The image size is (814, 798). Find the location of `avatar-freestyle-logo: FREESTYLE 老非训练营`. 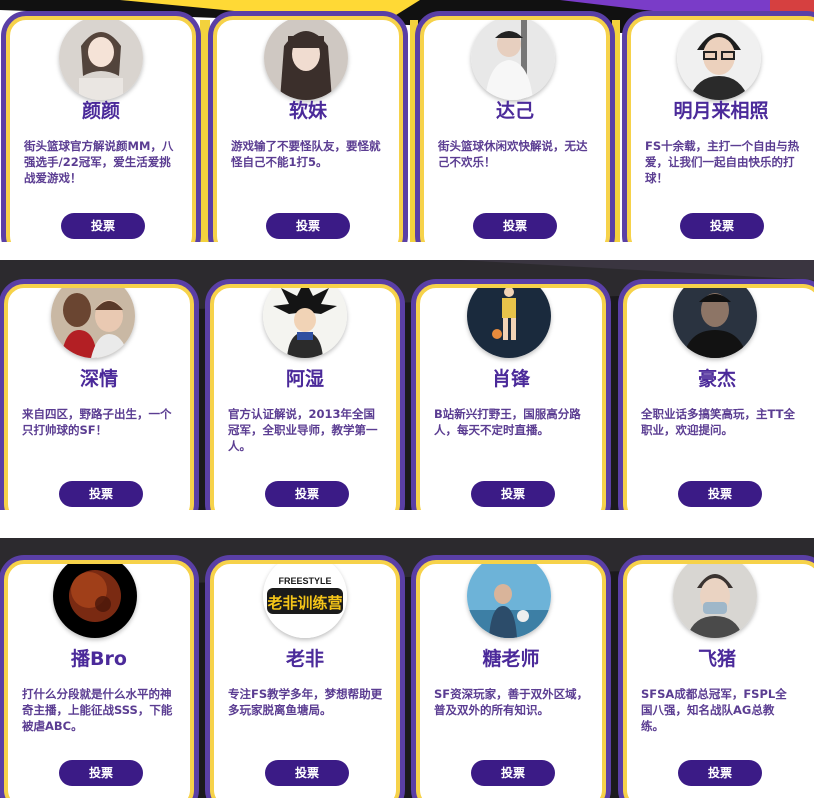

avatar-freestyle-logo: FREESTYLE 老非训练营 is located at coordinates (305, 601).